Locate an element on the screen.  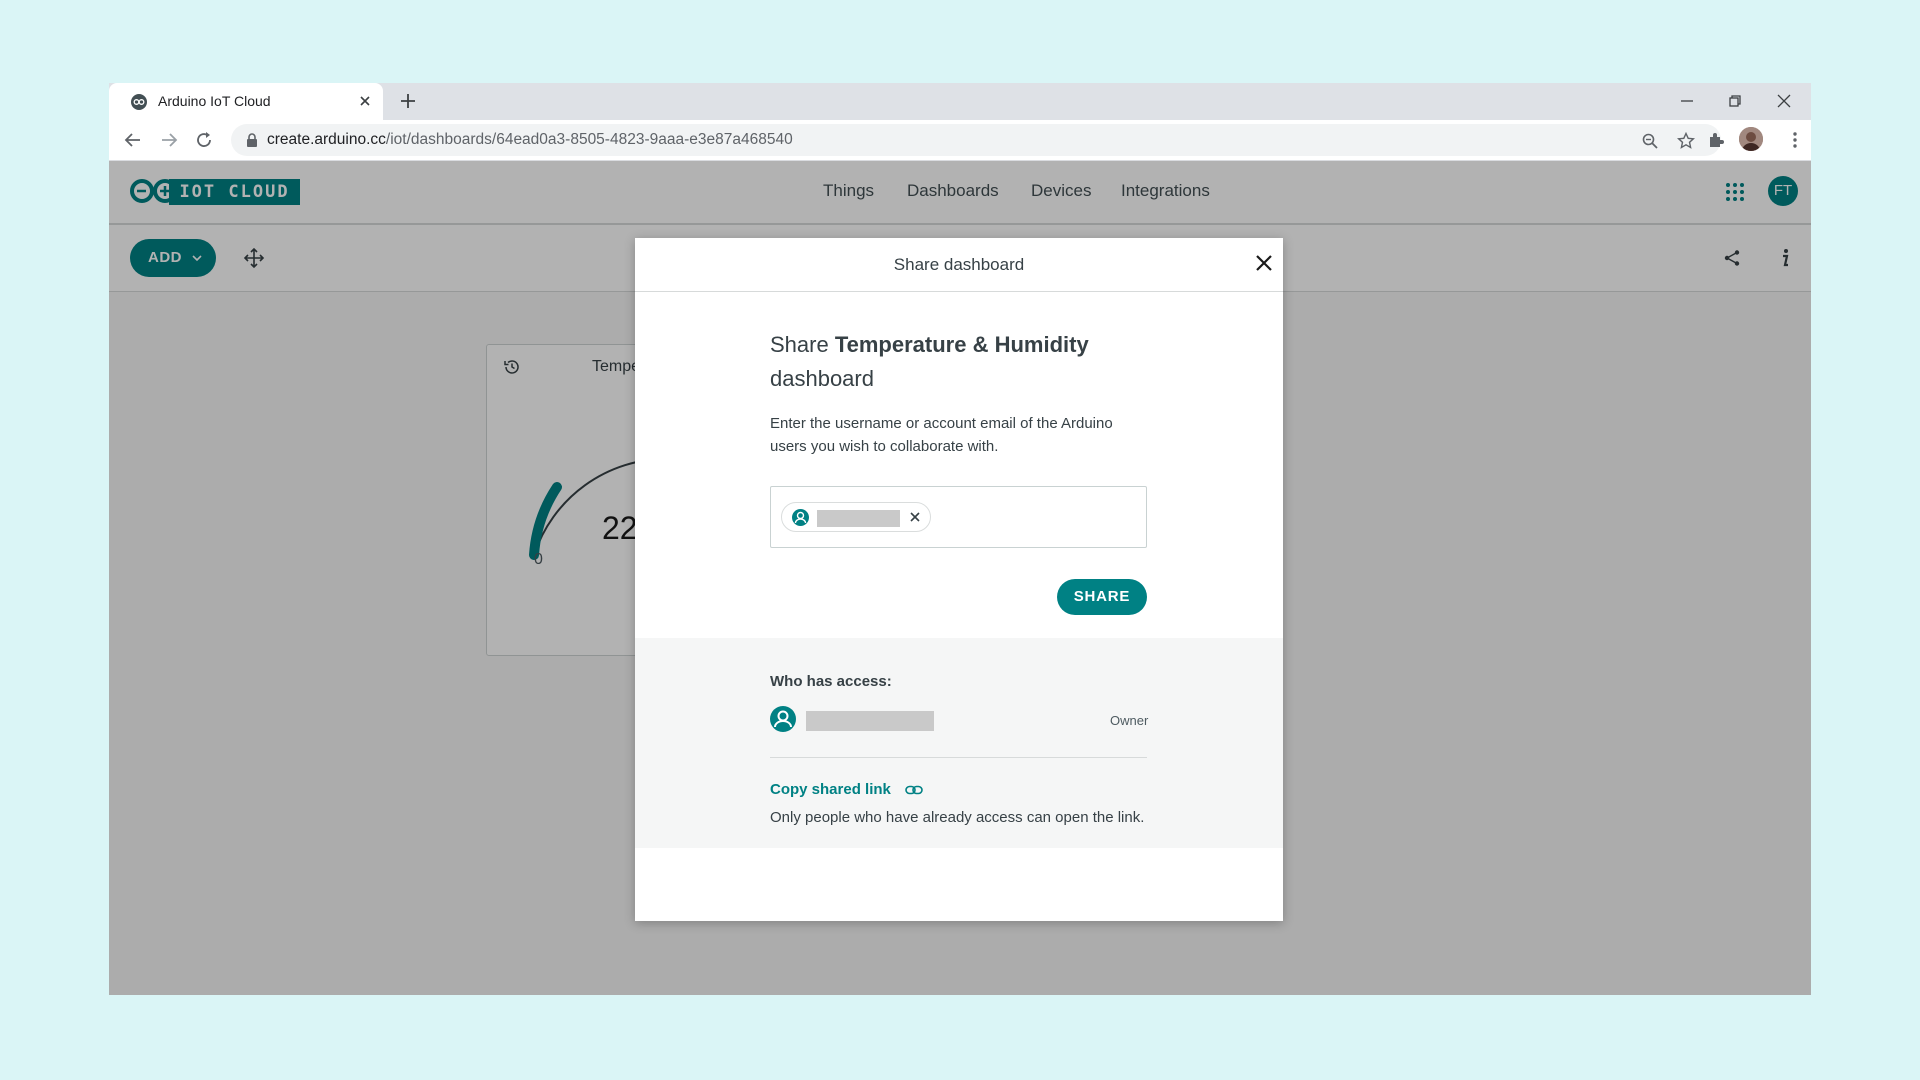
modal-header: Share dashboard is located at coordinates (959, 265).